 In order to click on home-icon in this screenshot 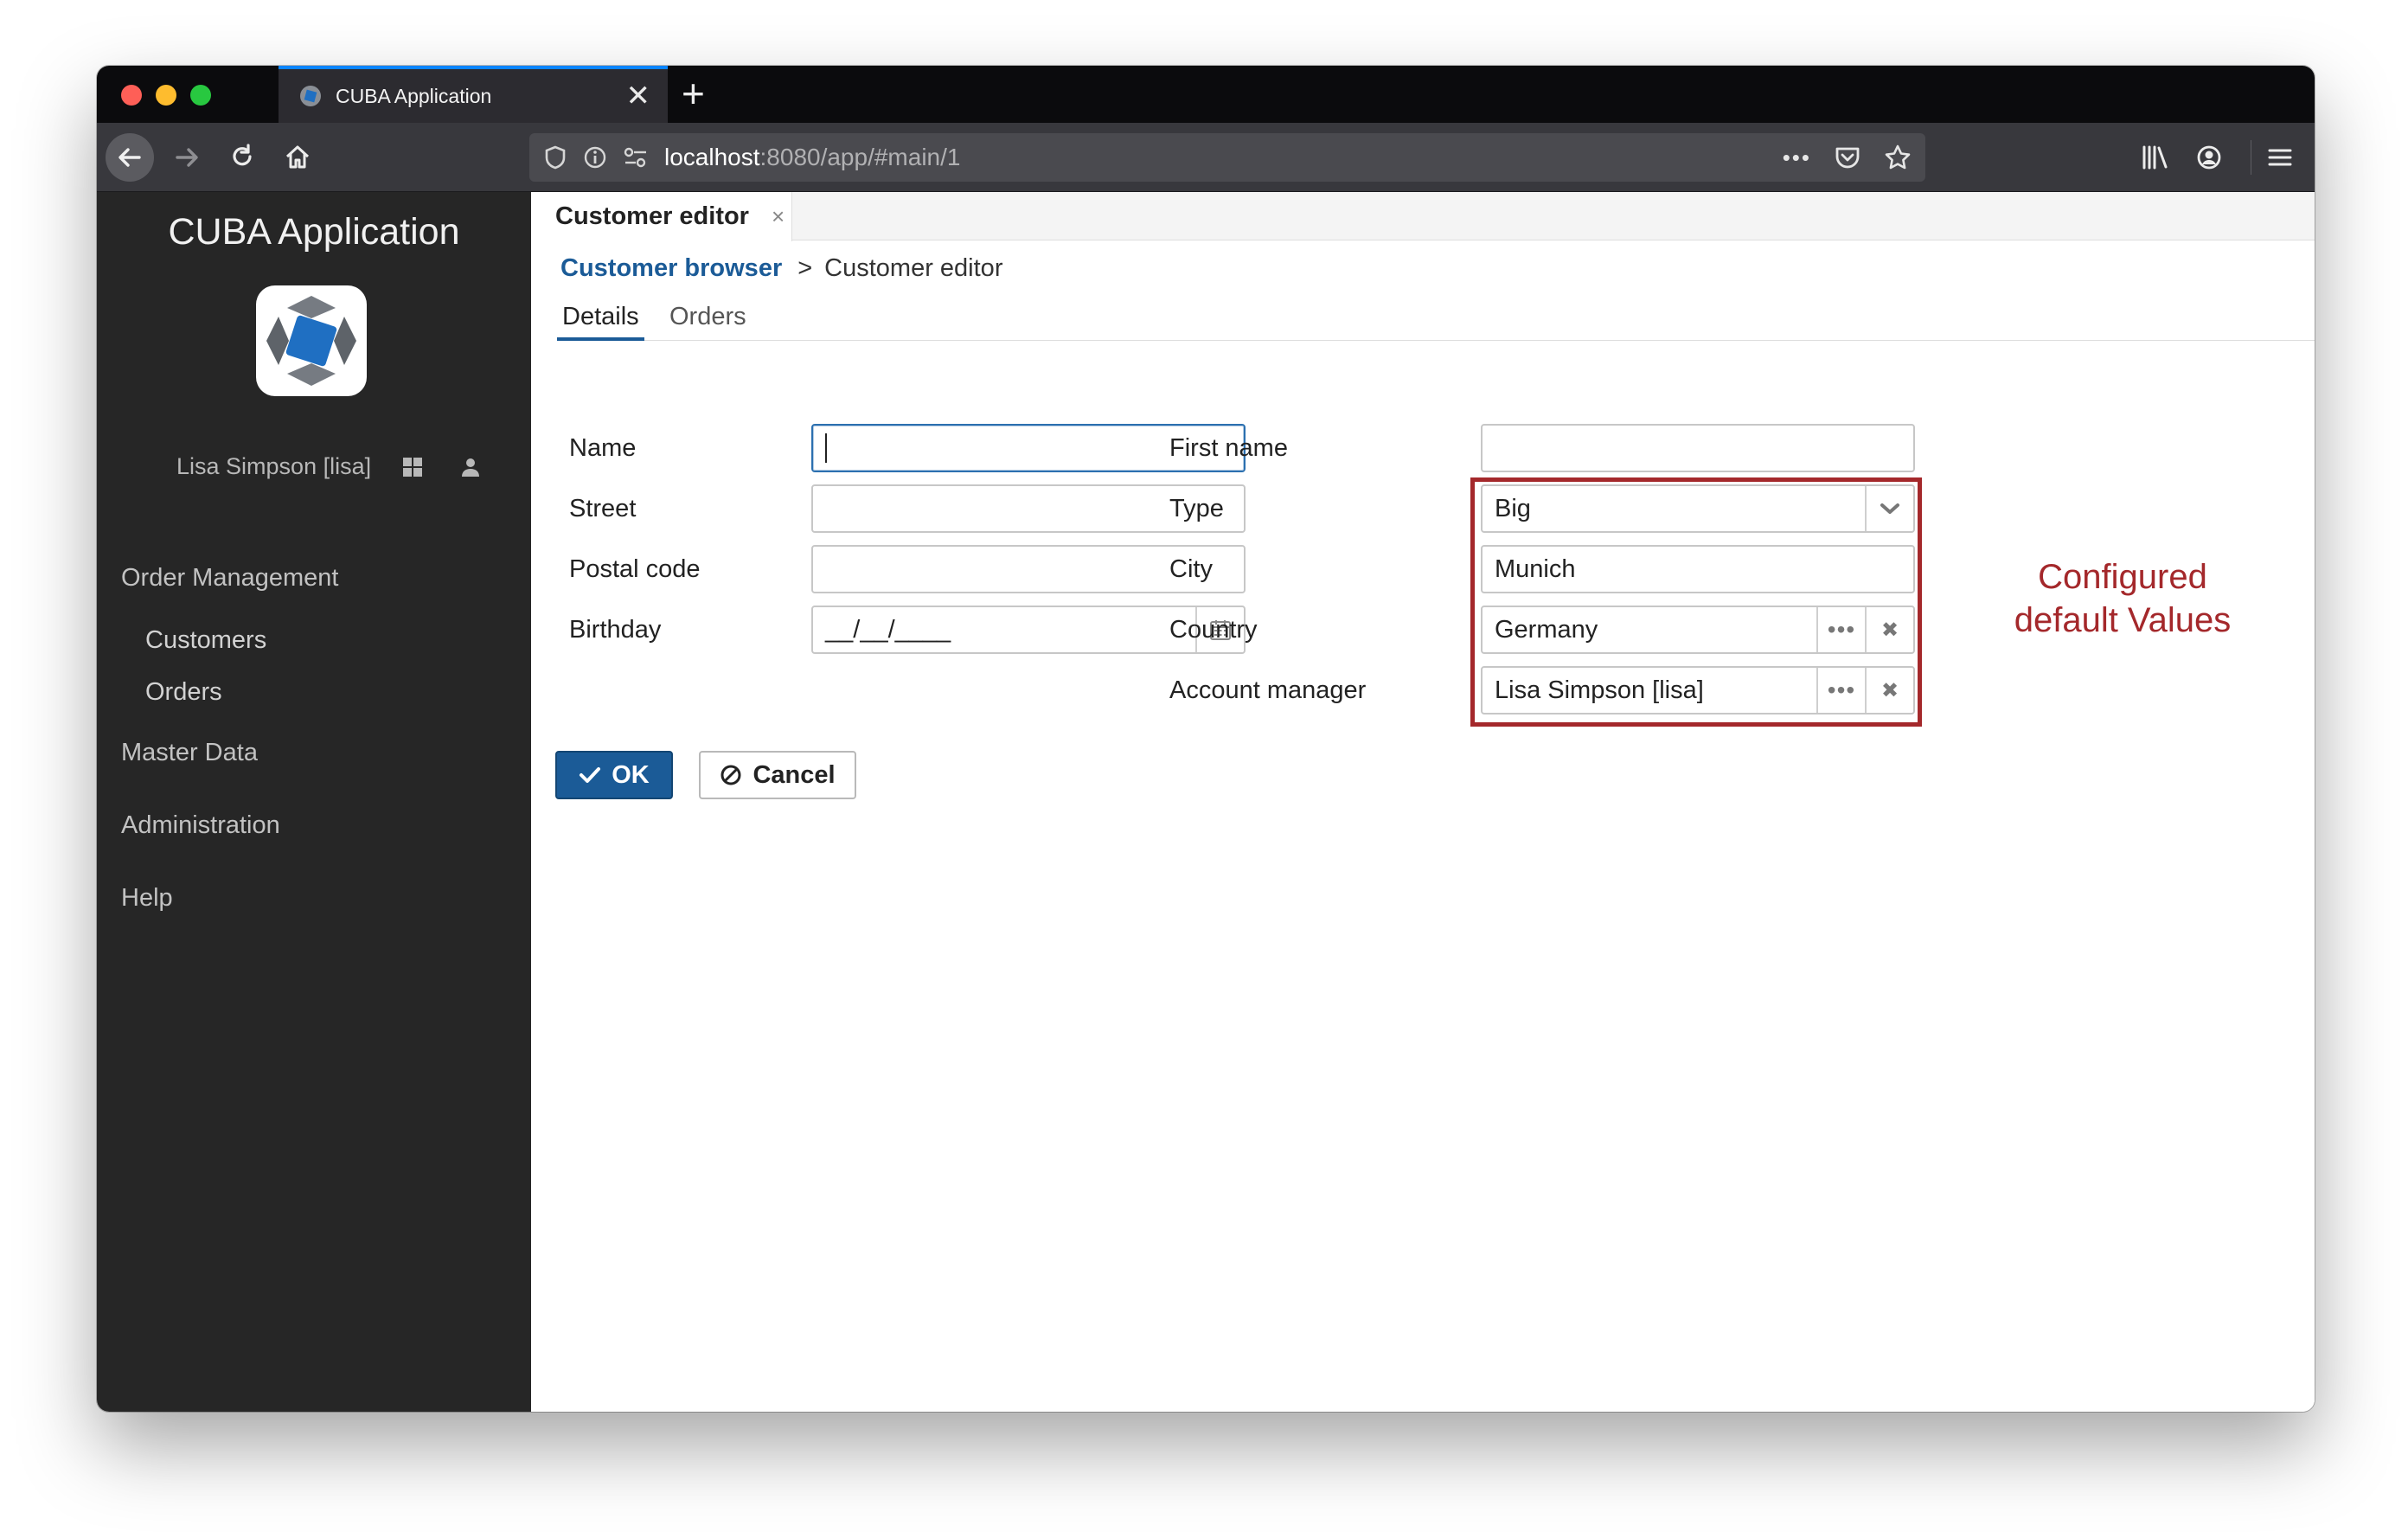, I will do `click(297, 157)`.